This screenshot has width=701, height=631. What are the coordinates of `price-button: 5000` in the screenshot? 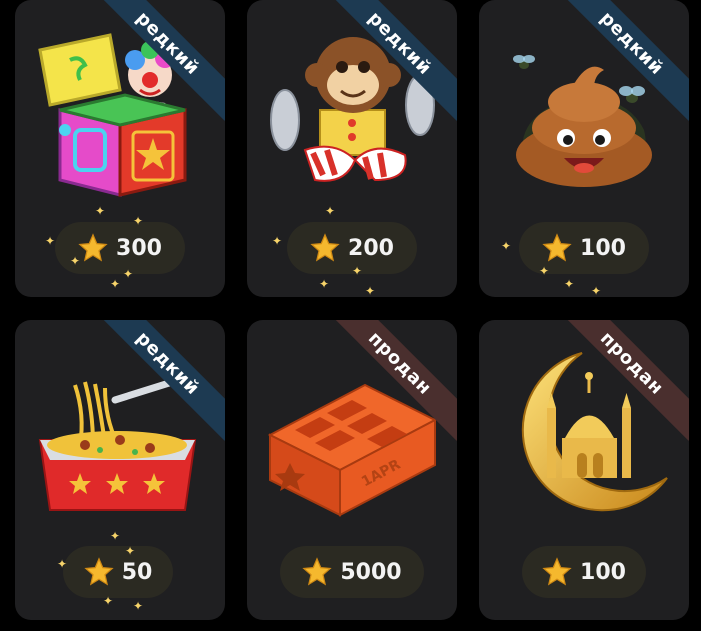 It's located at (352, 572).